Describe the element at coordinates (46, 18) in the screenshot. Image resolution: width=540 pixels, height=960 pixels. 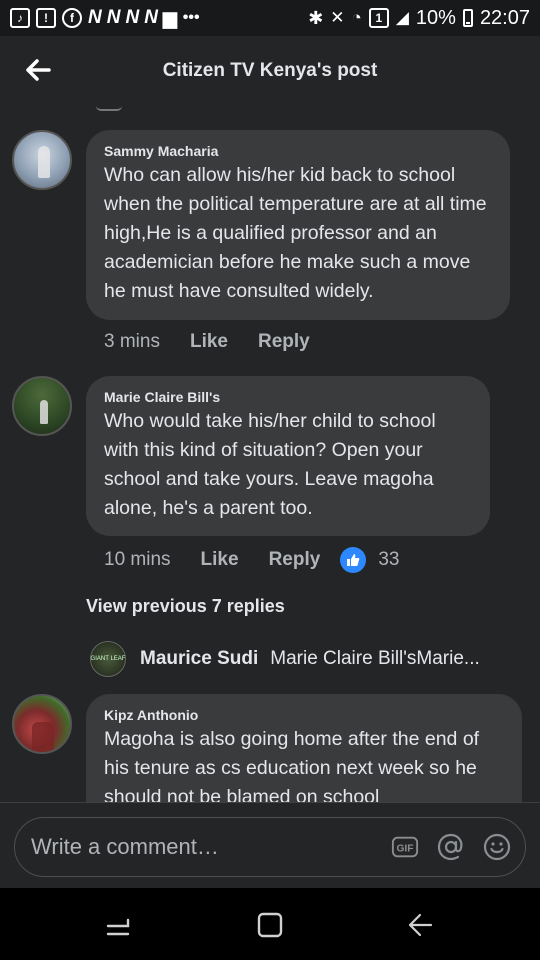
I see `alert-icon: !` at that location.